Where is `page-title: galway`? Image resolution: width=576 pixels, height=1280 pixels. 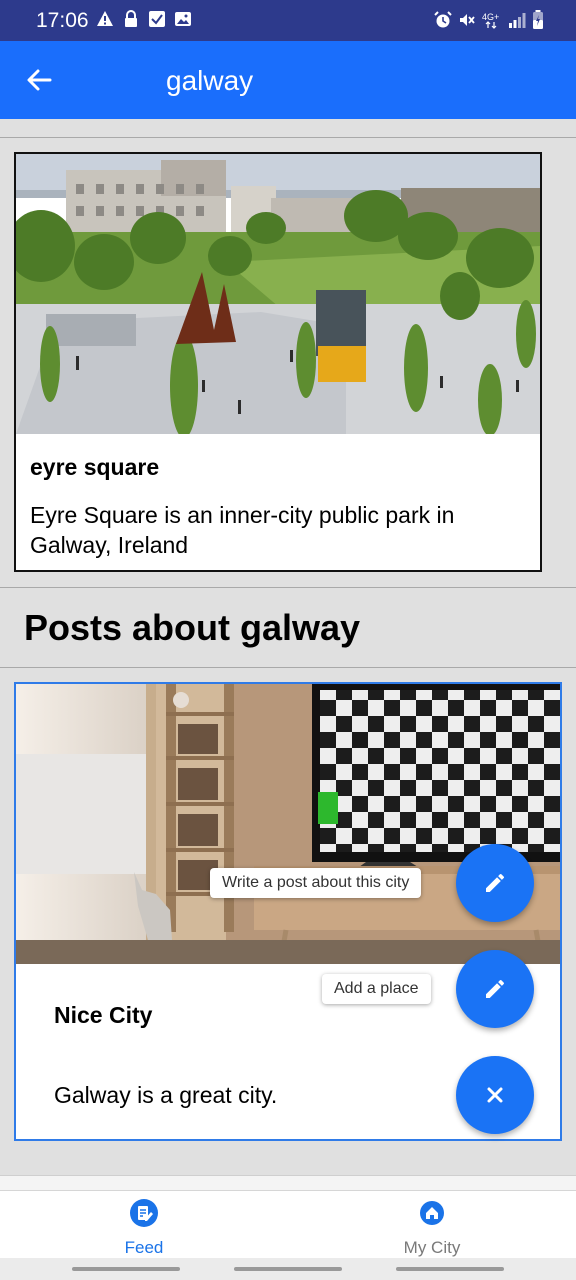
page-title: galway is located at coordinates (210, 80).